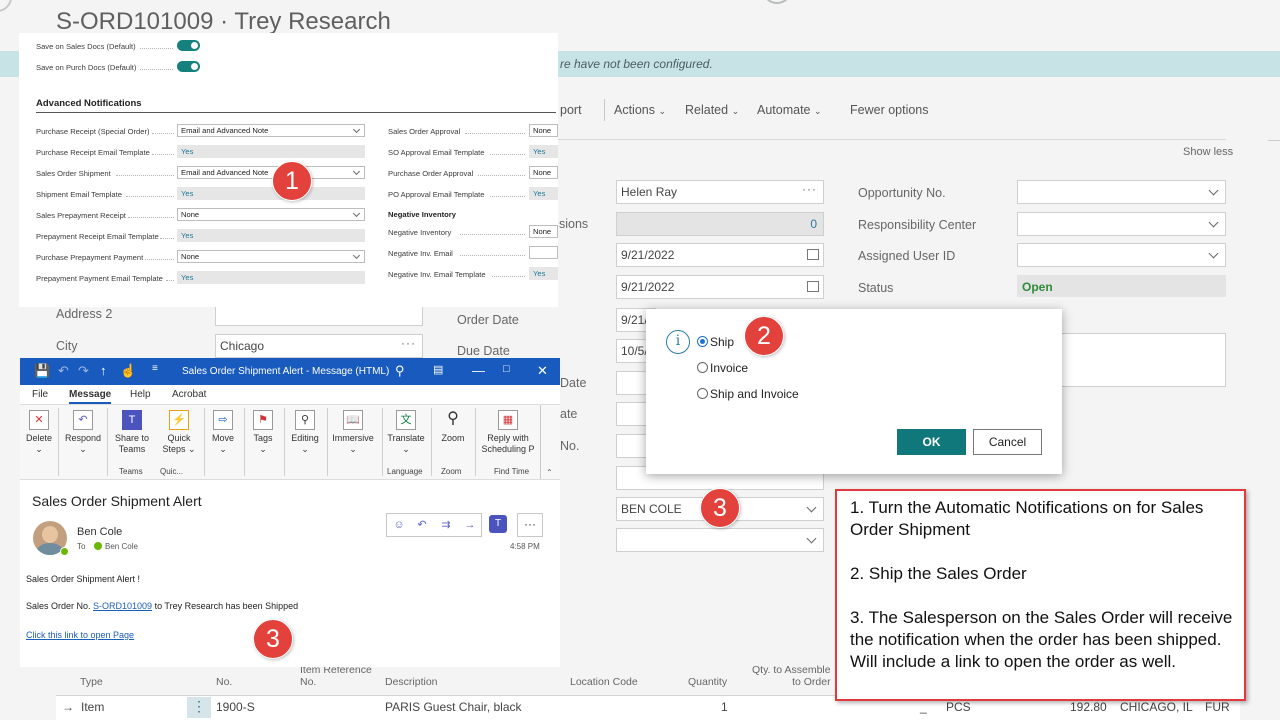  Describe the element at coordinates (132, 432) in the screenshot. I see `share-to-teams-button: T Share to Teams` at that location.